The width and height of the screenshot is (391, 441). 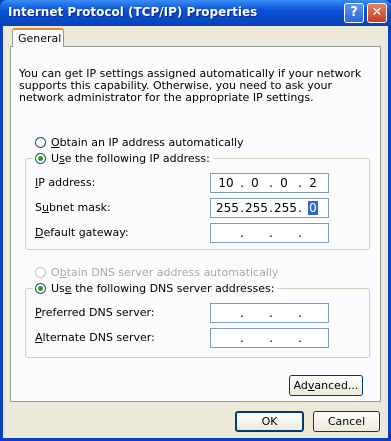 I want to click on preferred-dns-field: . . ., so click(x=269, y=313).